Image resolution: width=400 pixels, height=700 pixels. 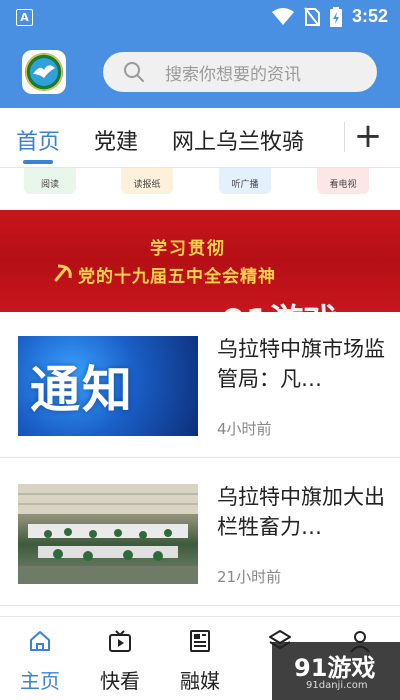 I want to click on banner-title-line1: 学习贯彻, so click(x=188, y=249).